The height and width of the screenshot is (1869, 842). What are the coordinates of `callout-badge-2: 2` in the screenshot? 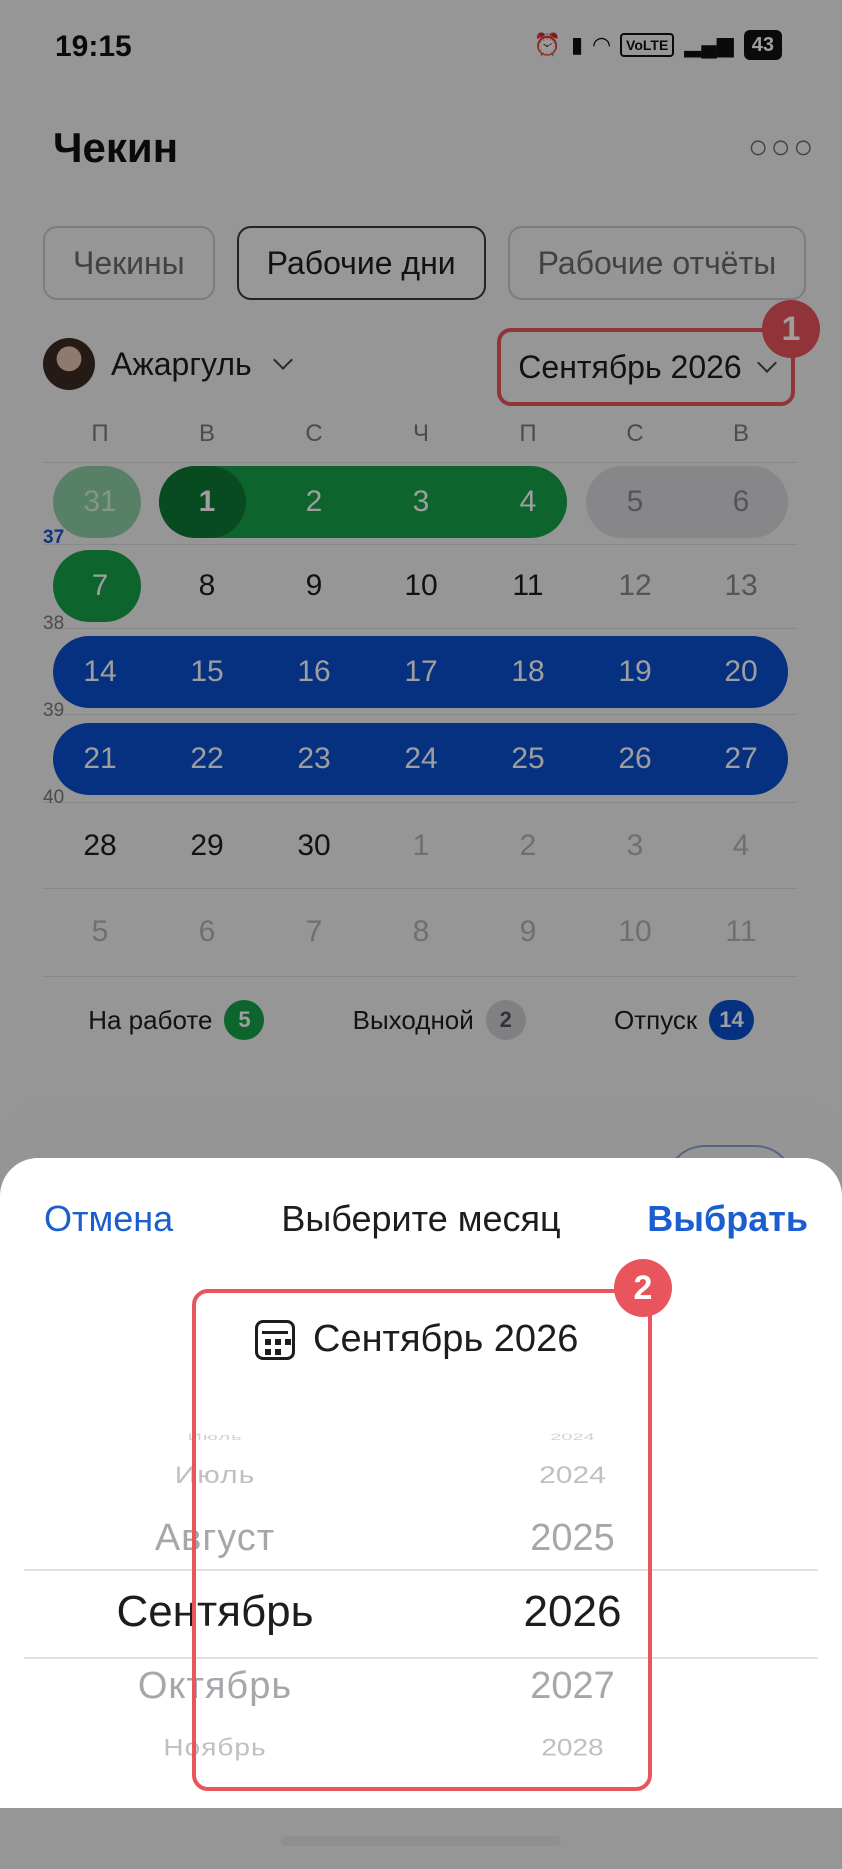 It's located at (643, 1288).